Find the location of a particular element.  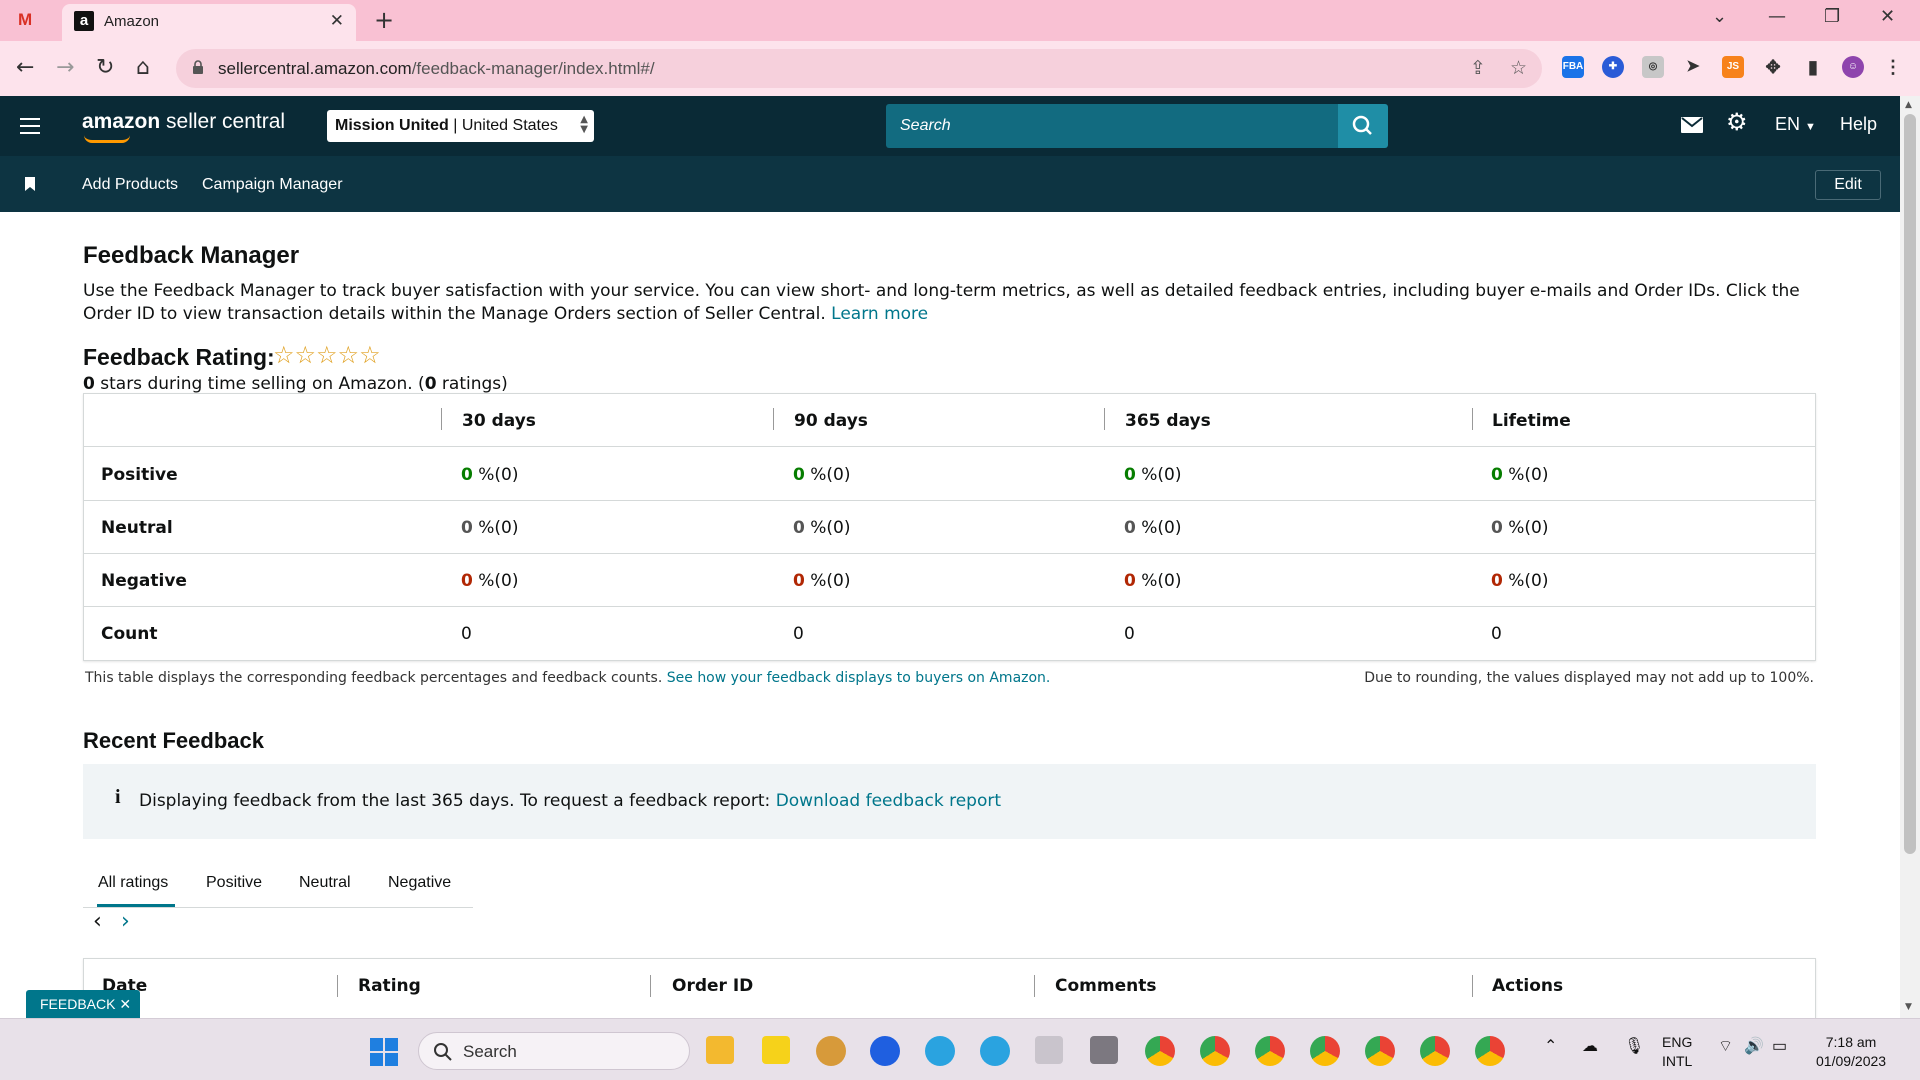

app-icon is located at coordinates (831, 1051).